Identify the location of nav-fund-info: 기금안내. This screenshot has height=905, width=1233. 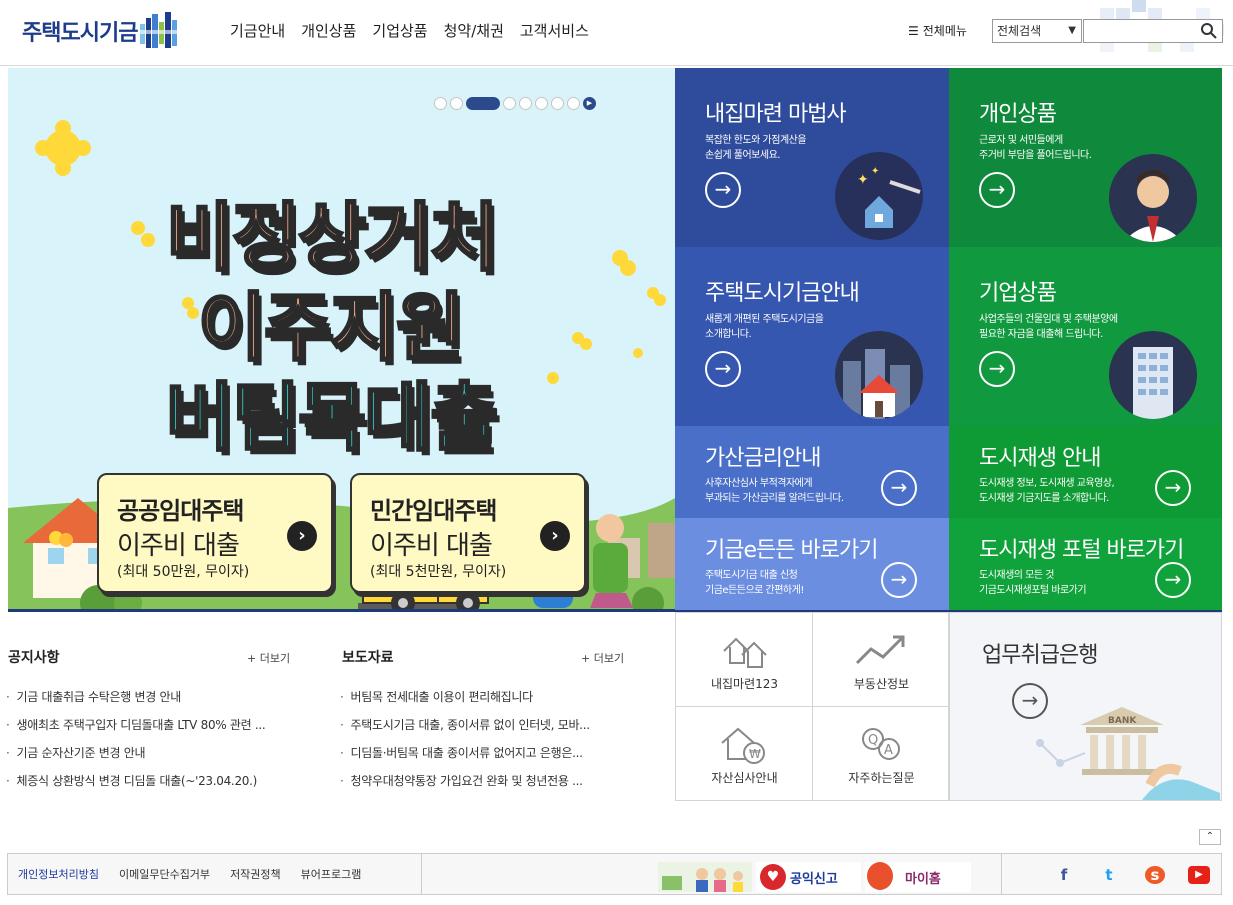
(257, 30).